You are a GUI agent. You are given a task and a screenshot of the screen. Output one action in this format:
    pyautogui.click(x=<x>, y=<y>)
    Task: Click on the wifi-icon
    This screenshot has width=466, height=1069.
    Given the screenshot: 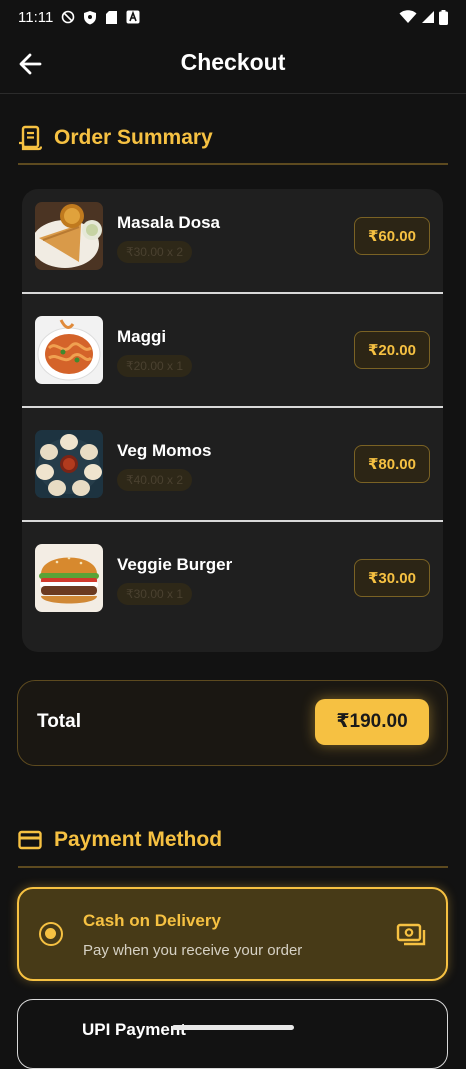 What is the action you would take?
    pyautogui.click(x=408, y=16)
    